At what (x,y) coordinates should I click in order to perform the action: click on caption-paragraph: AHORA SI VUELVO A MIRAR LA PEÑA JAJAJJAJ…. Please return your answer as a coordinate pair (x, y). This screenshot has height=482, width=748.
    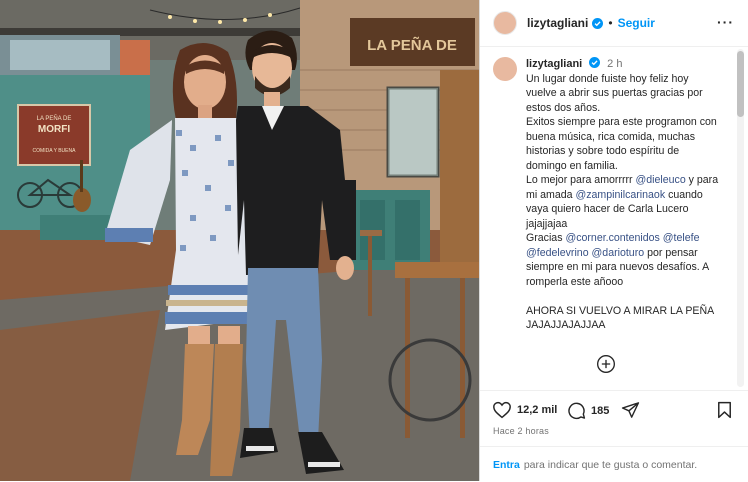
    Looking at the image, I should click on (624, 318).